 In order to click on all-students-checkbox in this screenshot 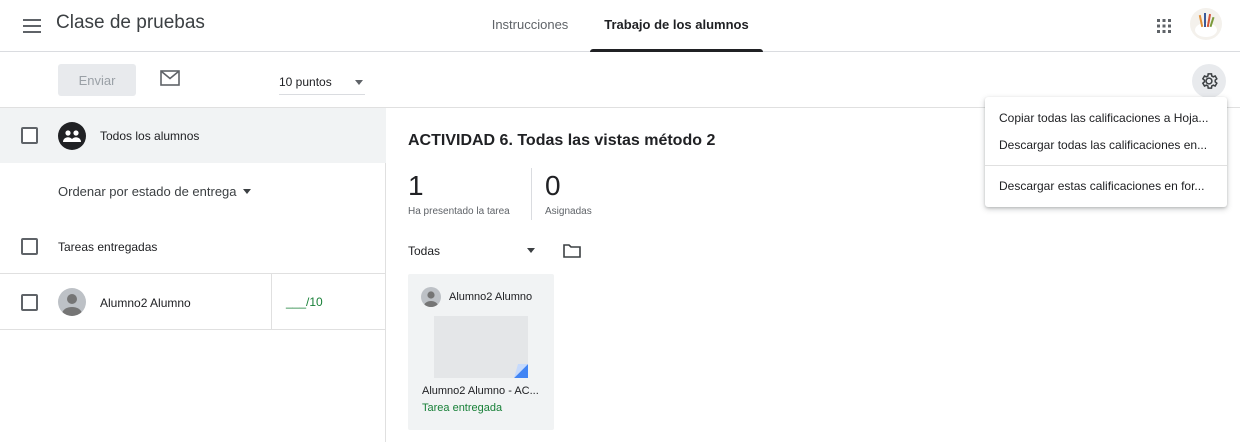, I will do `click(29, 135)`.